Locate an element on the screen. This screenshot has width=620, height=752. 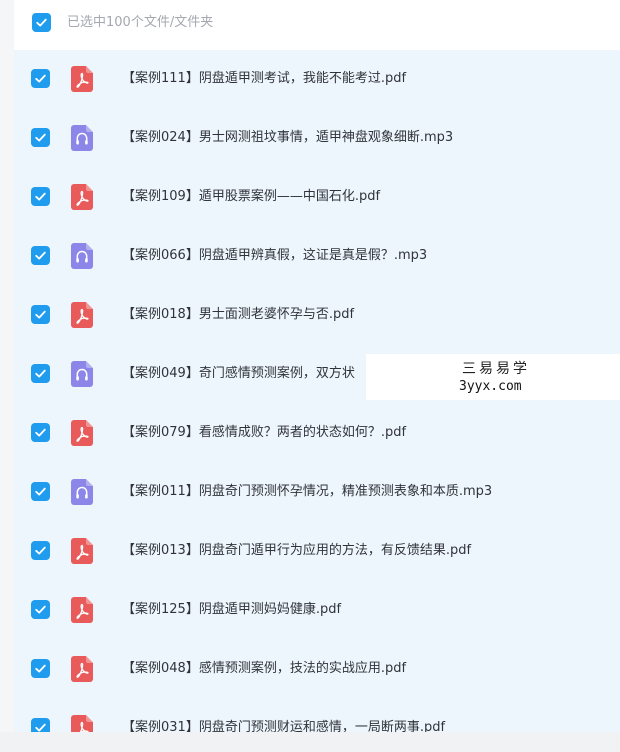
file-name: 【案例109】遁甲股票案例——中国石化.pdf is located at coordinates (251, 197).